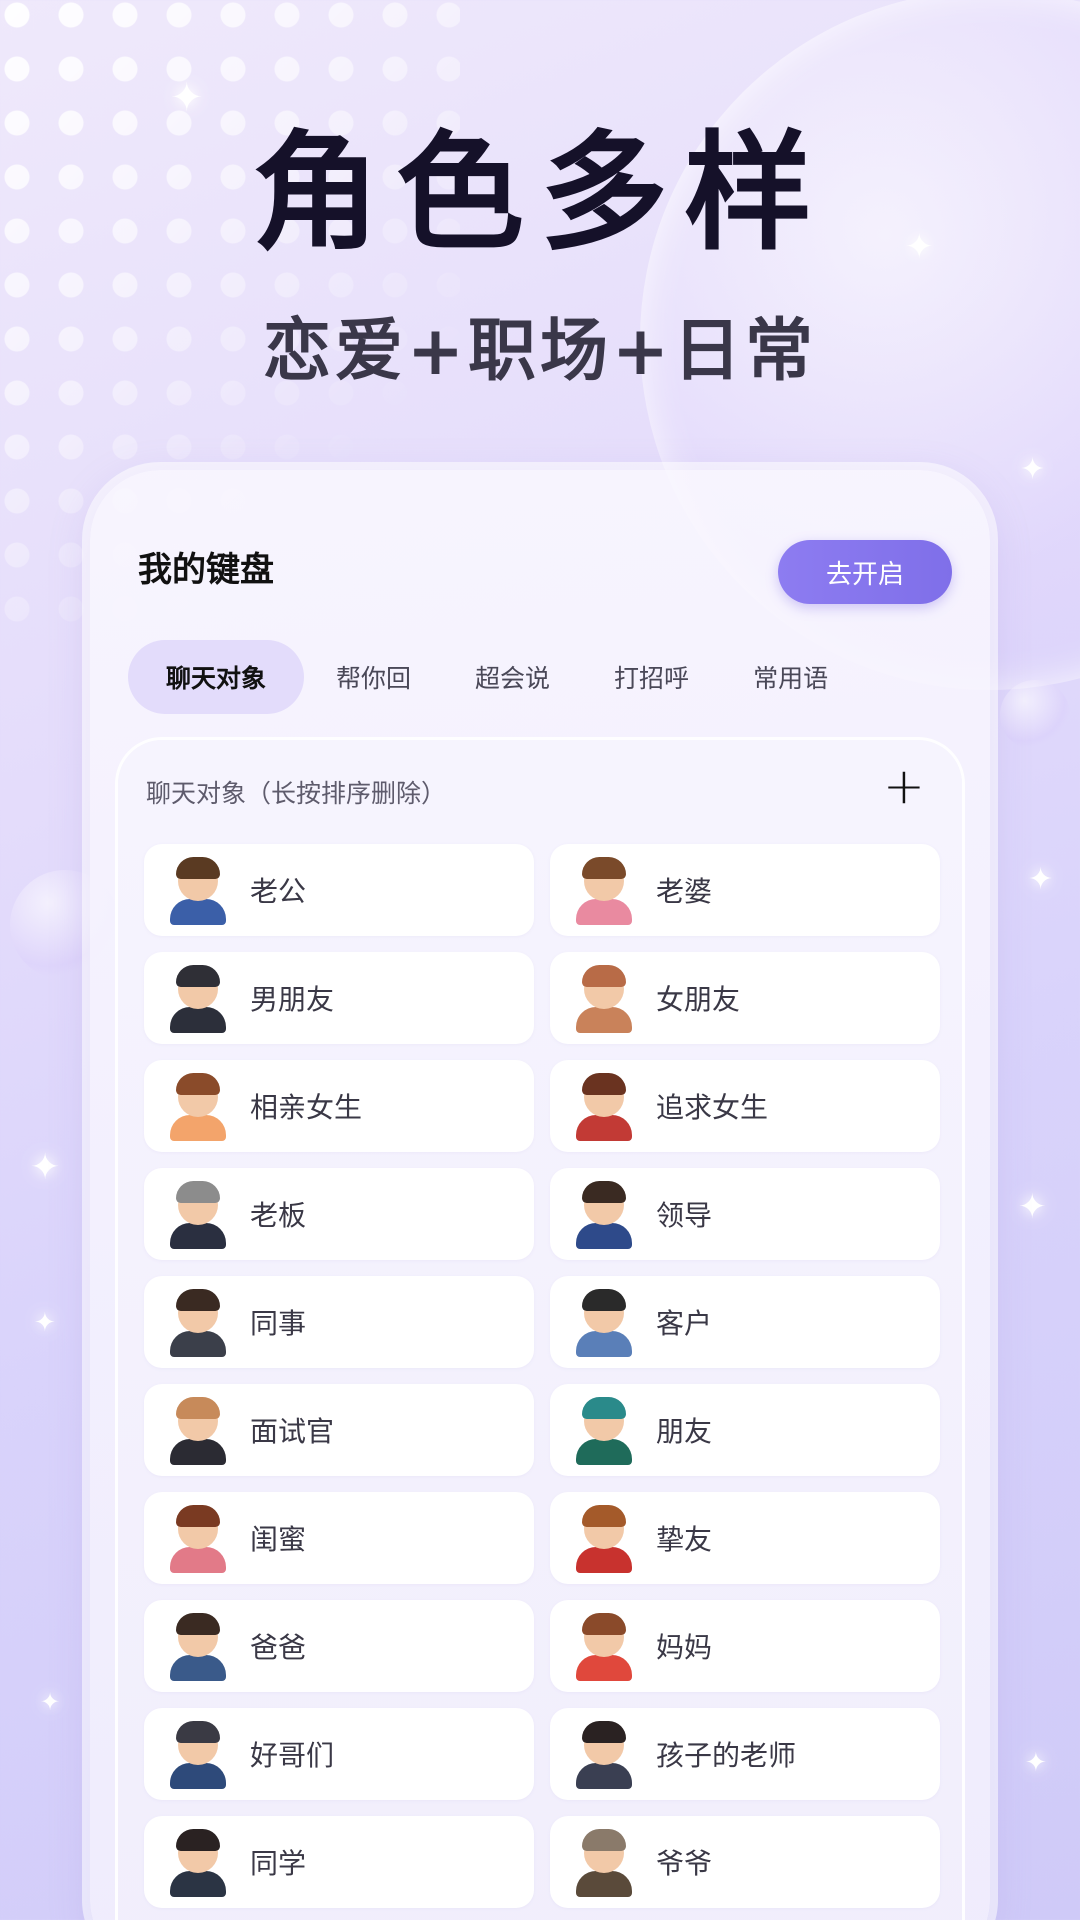 This screenshot has height=1920, width=1080. What do you see at coordinates (306, 1107) in the screenshot?
I see `contact-label: 相亲女生` at bounding box center [306, 1107].